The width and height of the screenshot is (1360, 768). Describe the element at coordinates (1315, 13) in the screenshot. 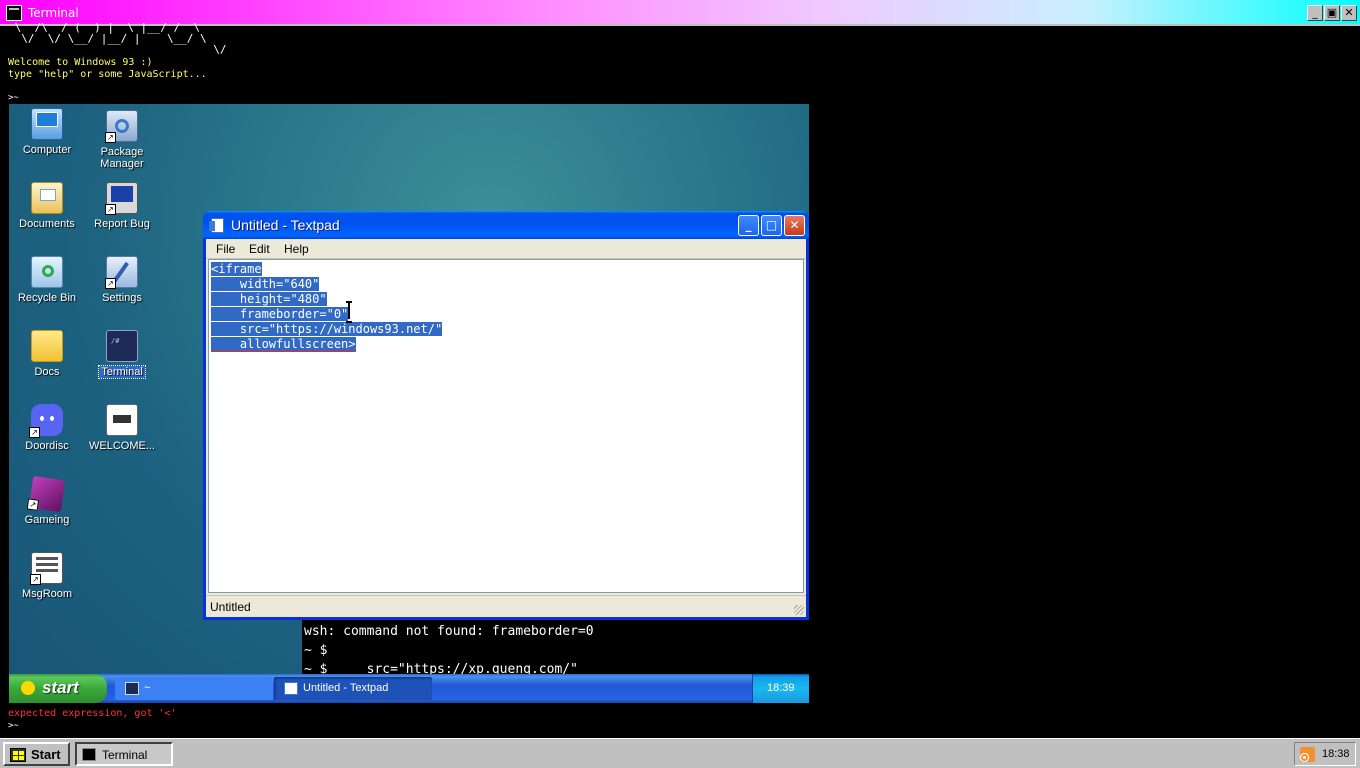

I see `minimize-button: _` at that location.